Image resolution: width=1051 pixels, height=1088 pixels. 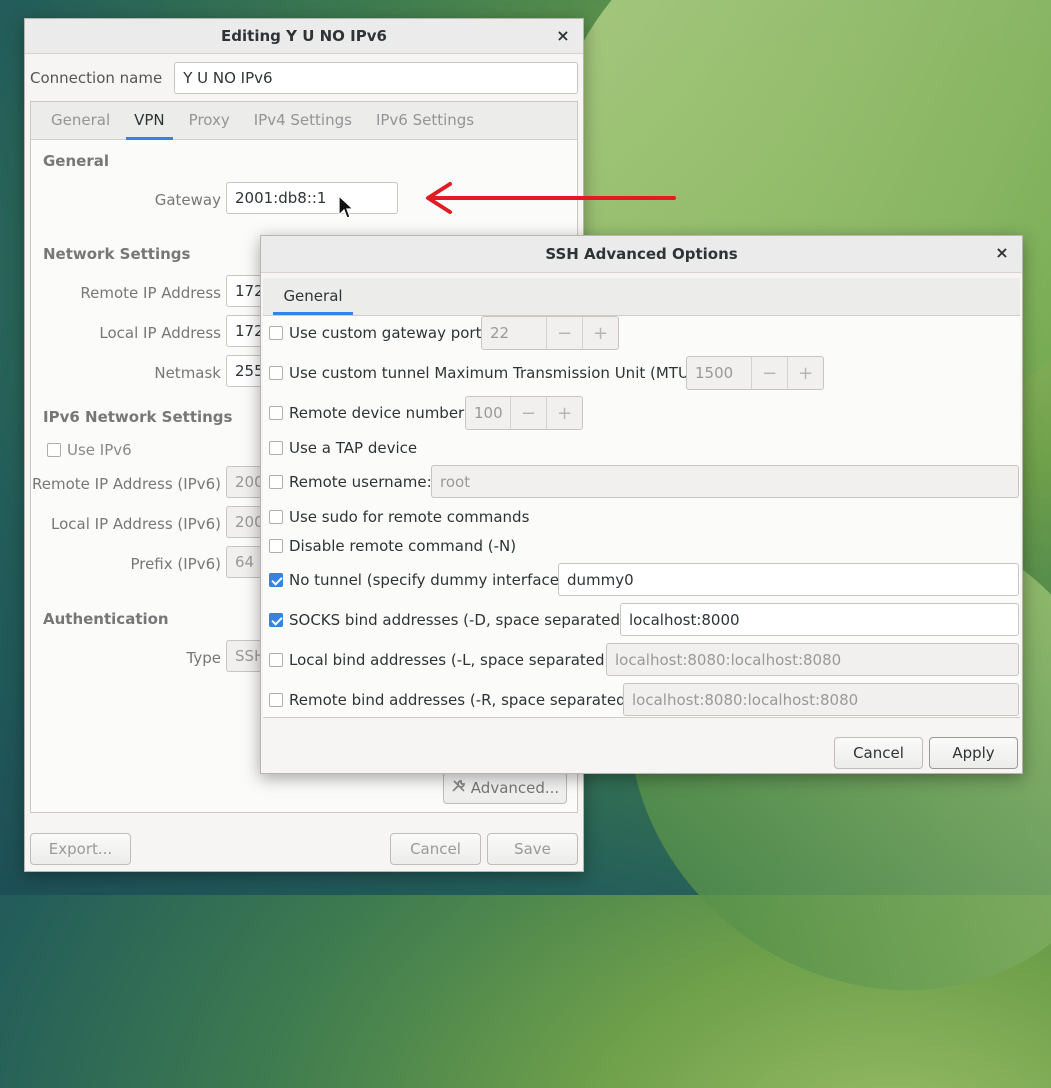 What do you see at coordinates (54, 450) in the screenshot?
I see `use-ipv6-checkbox` at bounding box center [54, 450].